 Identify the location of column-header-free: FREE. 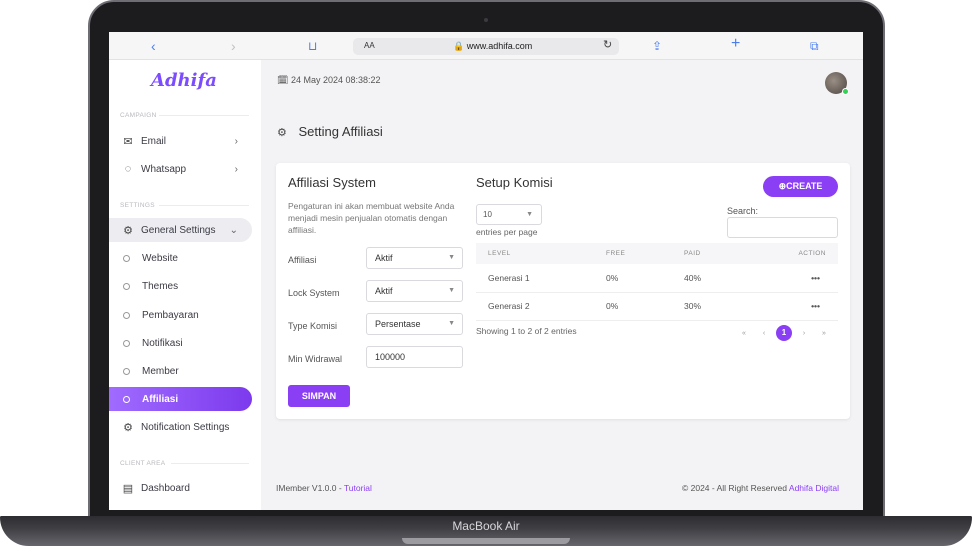
(633, 253).